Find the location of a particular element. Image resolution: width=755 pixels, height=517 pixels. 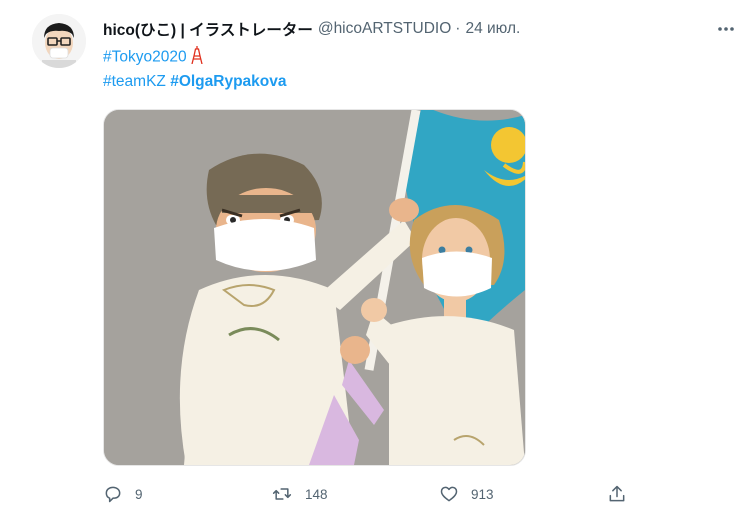

more-horizontal-icon is located at coordinates (726, 29).